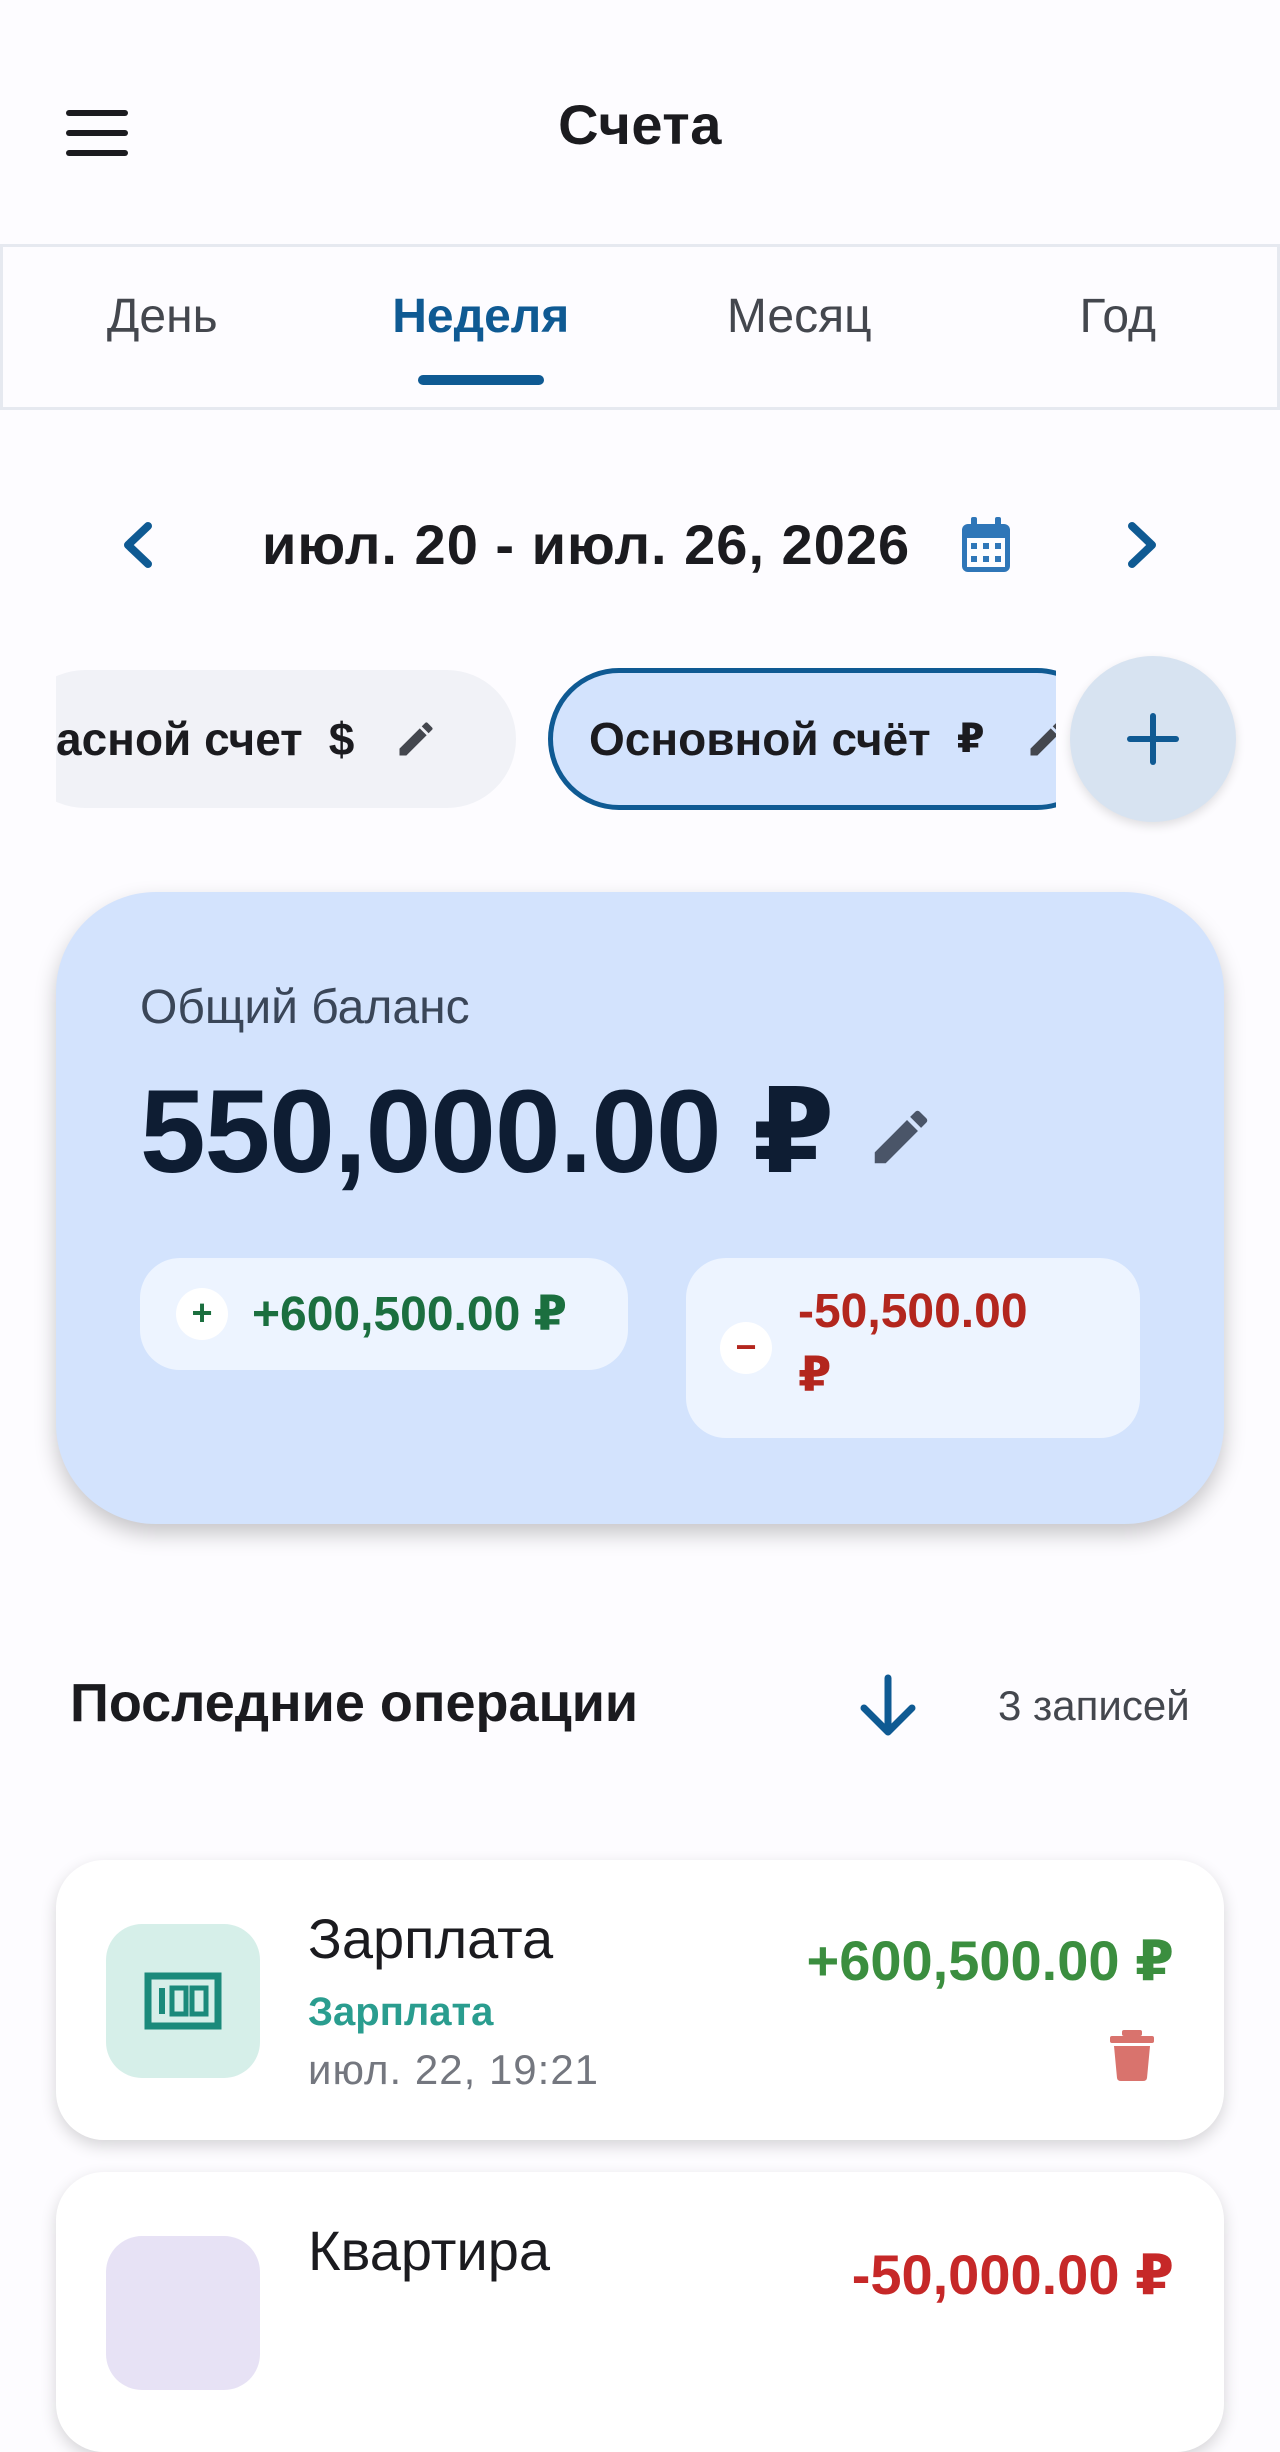 This screenshot has height=2452, width=1280. I want to click on account-chip-selected: Основной счёт ₽, so click(802, 739).